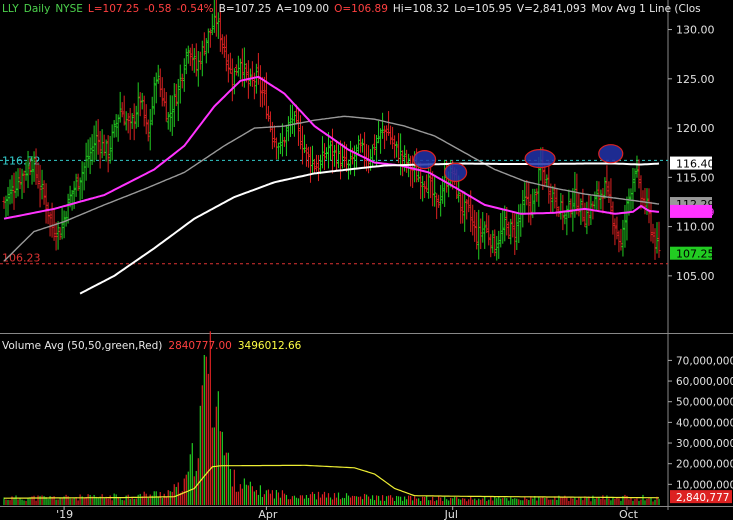 This screenshot has height=520, width=733. Describe the element at coordinates (695, 276) in the screenshot. I see `price-tick-label: 105.00` at that location.